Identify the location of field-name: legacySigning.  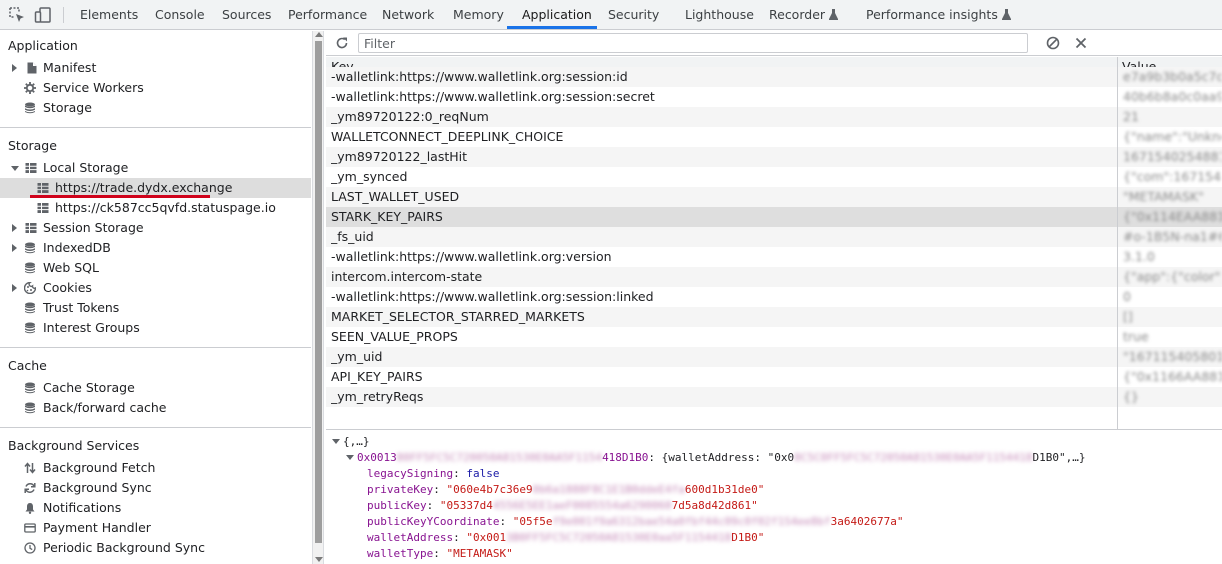
(410, 473).